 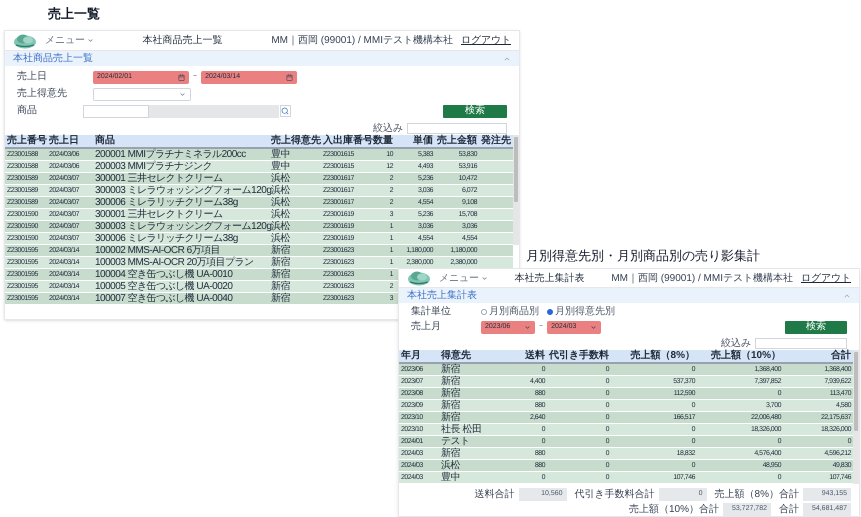 I want to click on search-icon, so click(x=285, y=111).